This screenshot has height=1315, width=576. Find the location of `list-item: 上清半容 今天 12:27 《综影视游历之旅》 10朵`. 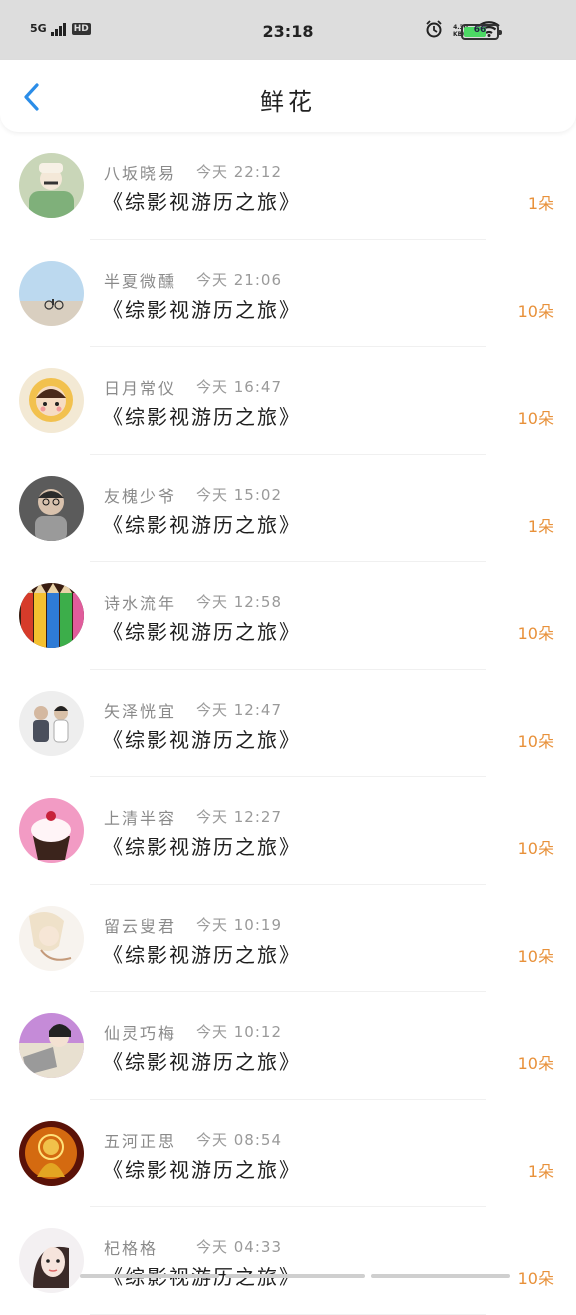

list-item: 上清半容 今天 12:27 《综影视游历之旅》 10朵 is located at coordinates (288, 831).